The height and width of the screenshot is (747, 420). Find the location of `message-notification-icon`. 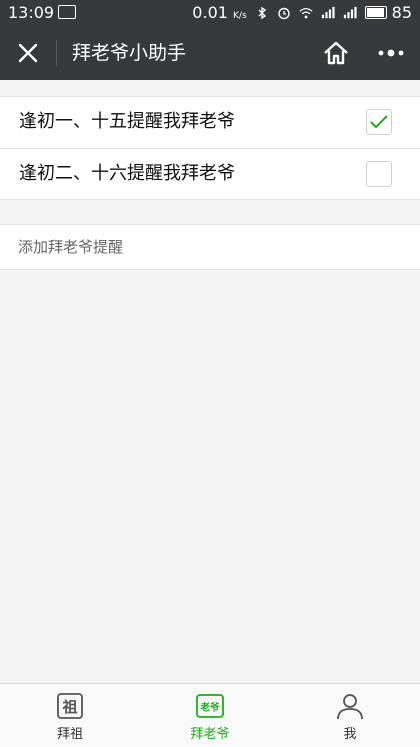

message-notification-icon is located at coordinates (67, 12).